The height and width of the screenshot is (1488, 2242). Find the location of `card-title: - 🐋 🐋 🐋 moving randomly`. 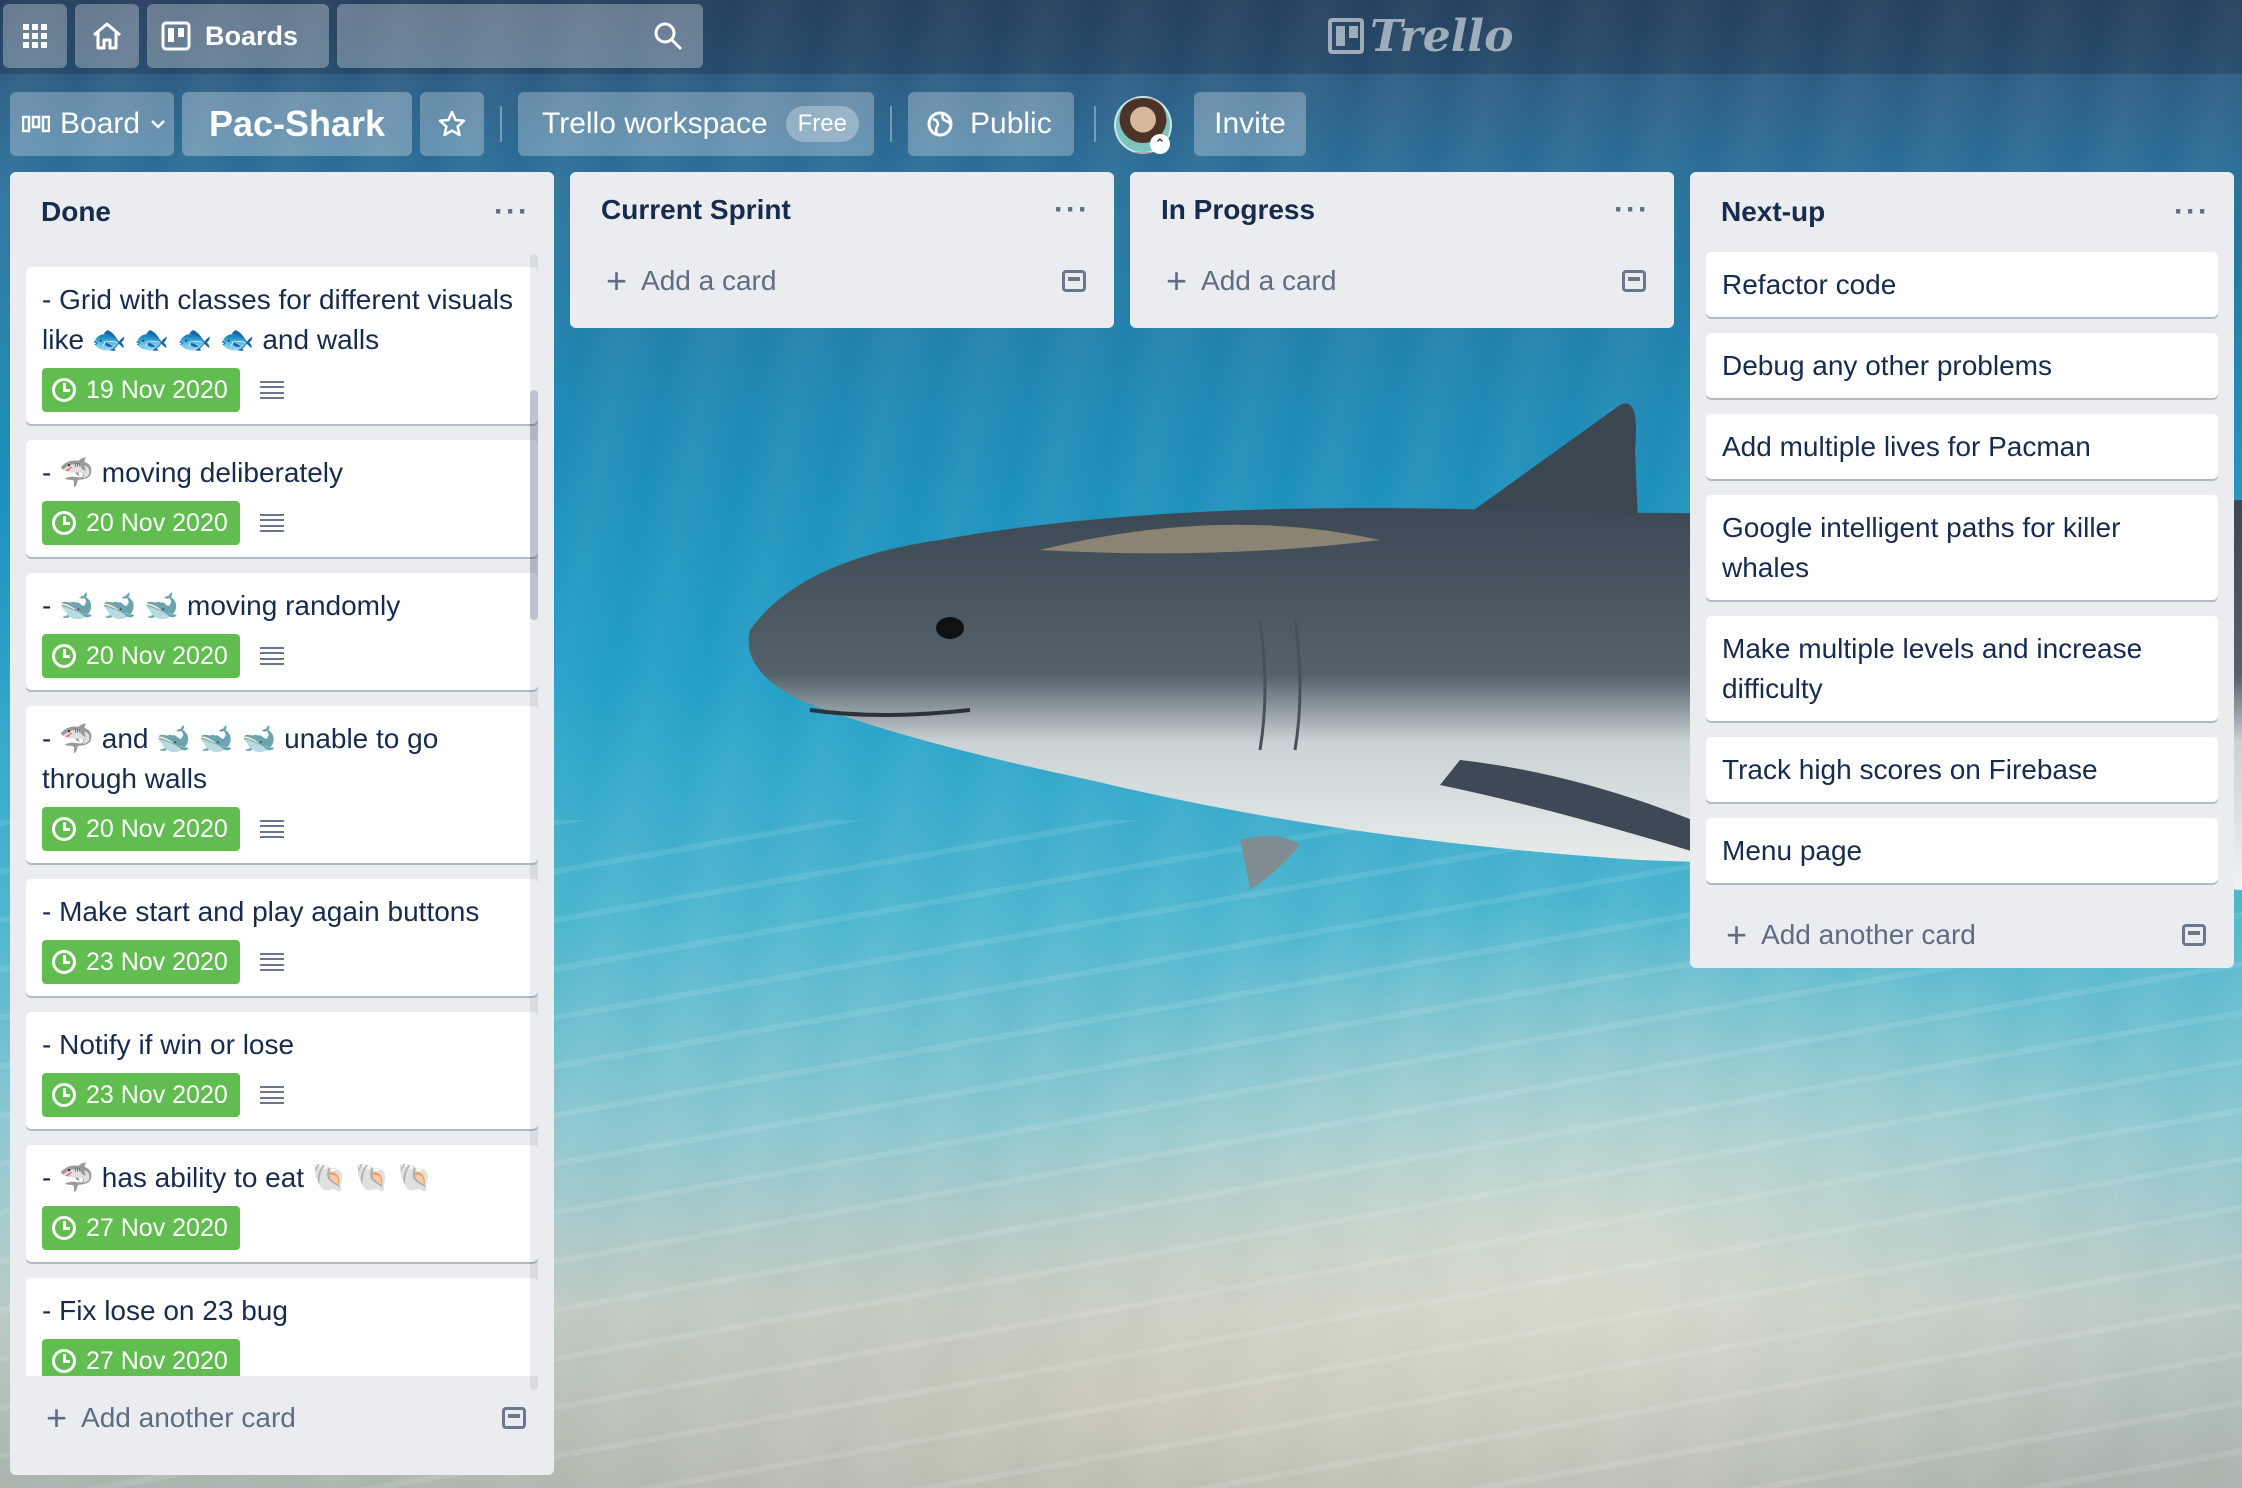

card-title: - 🐋 🐋 🐋 moving randomly is located at coordinates (221, 605).